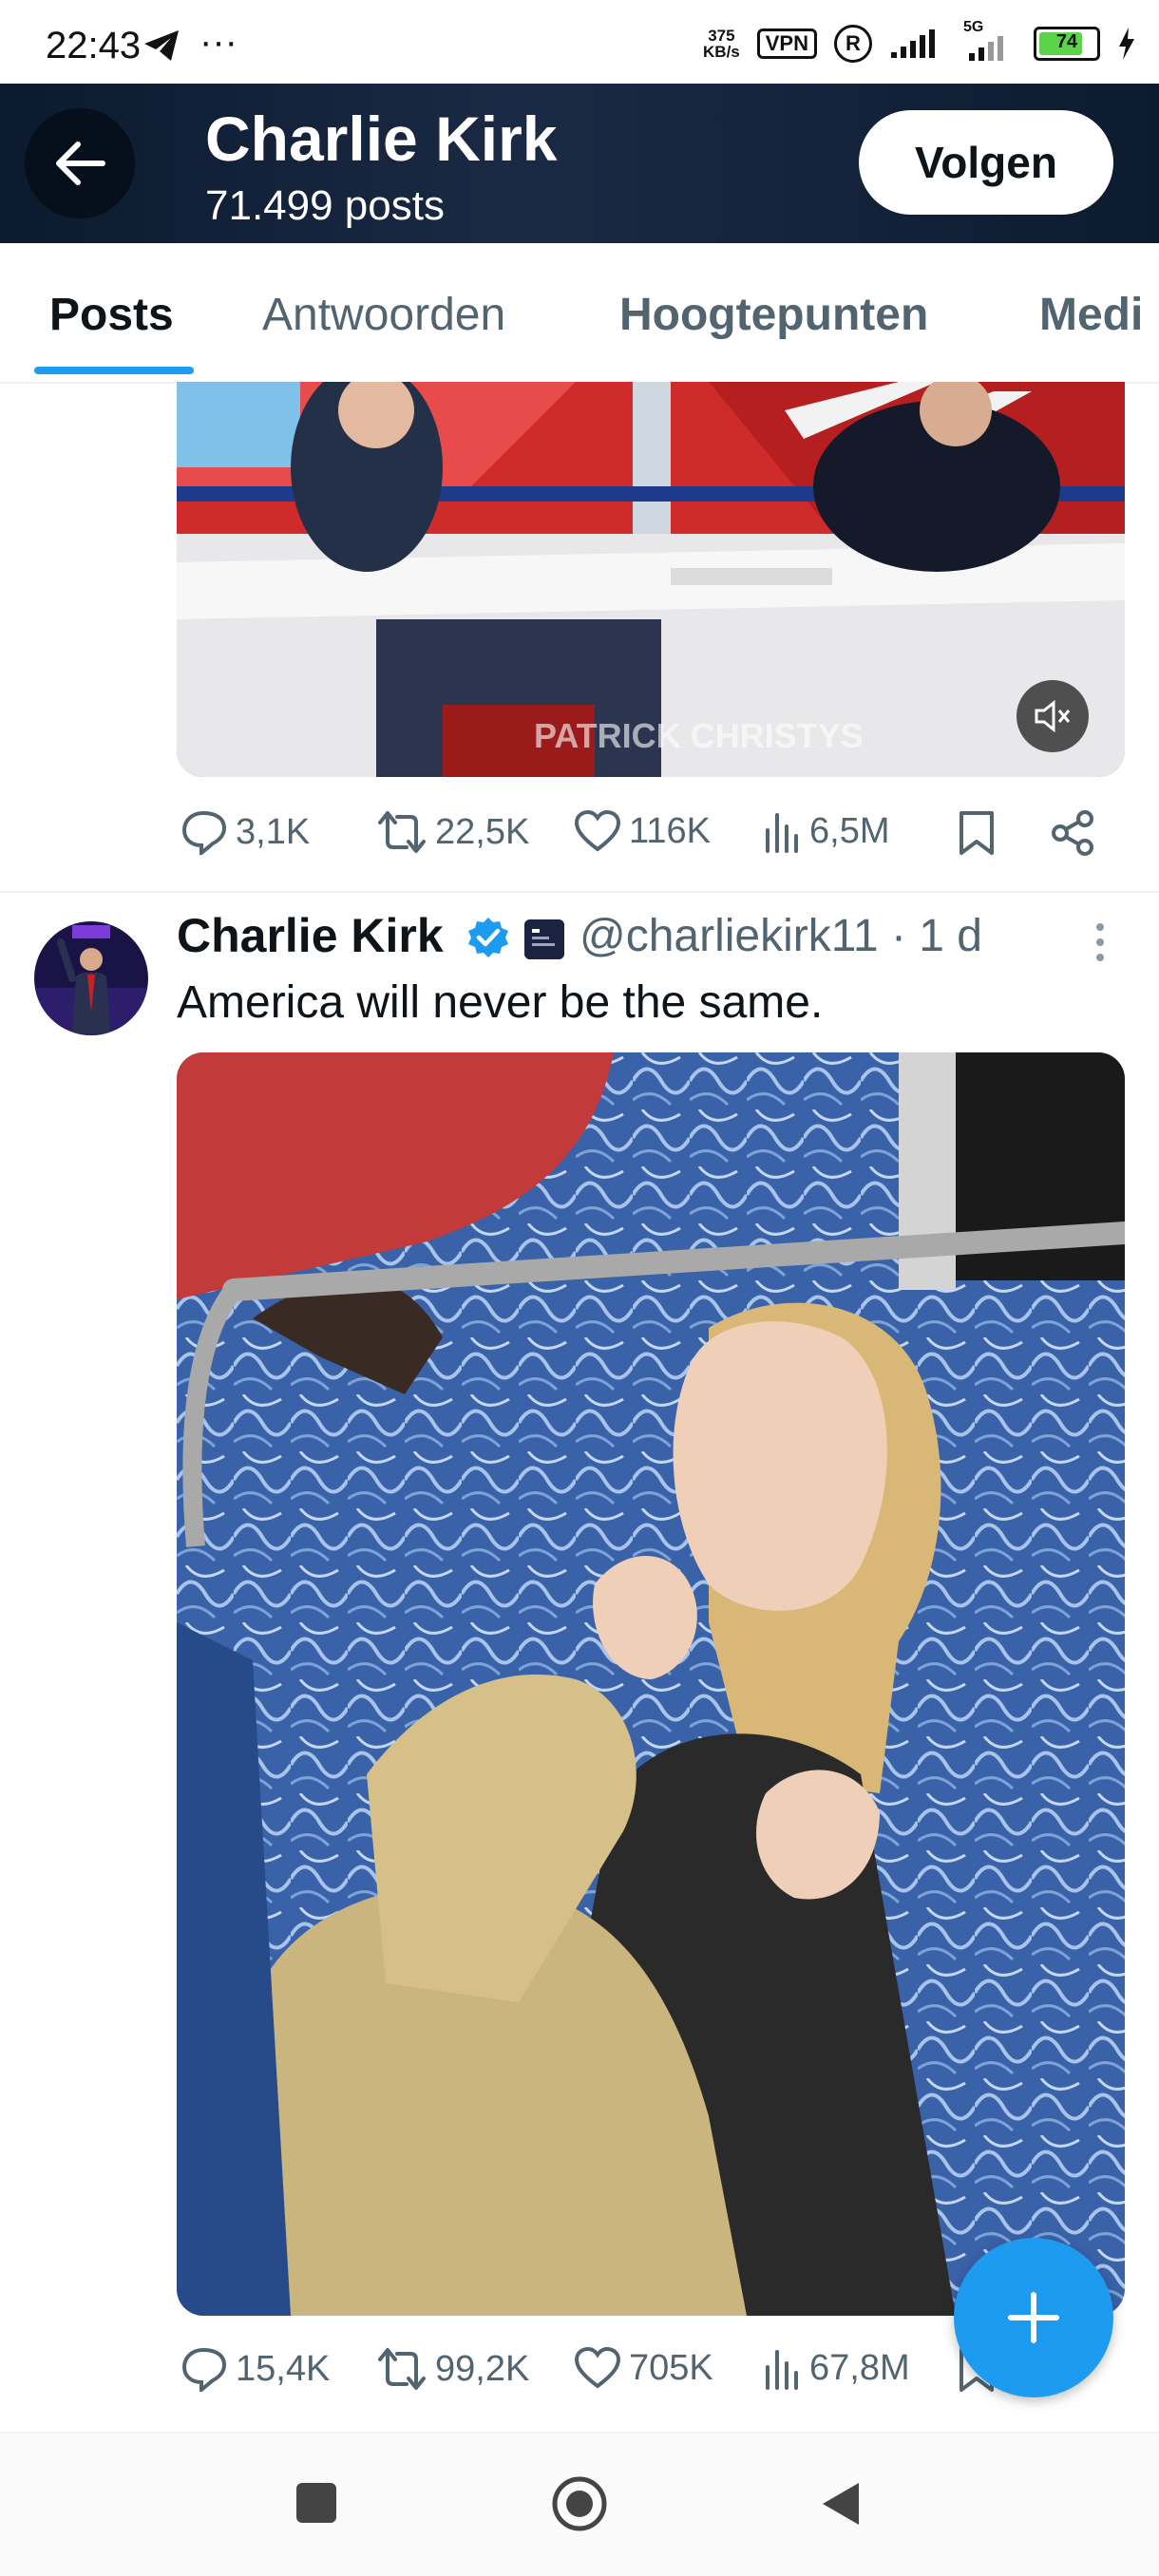 This screenshot has height=2576, width=1159. What do you see at coordinates (579, 163) in the screenshot?
I see `profile-header: Charlie Kirk 71.499 posts Volgen` at bounding box center [579, 163].